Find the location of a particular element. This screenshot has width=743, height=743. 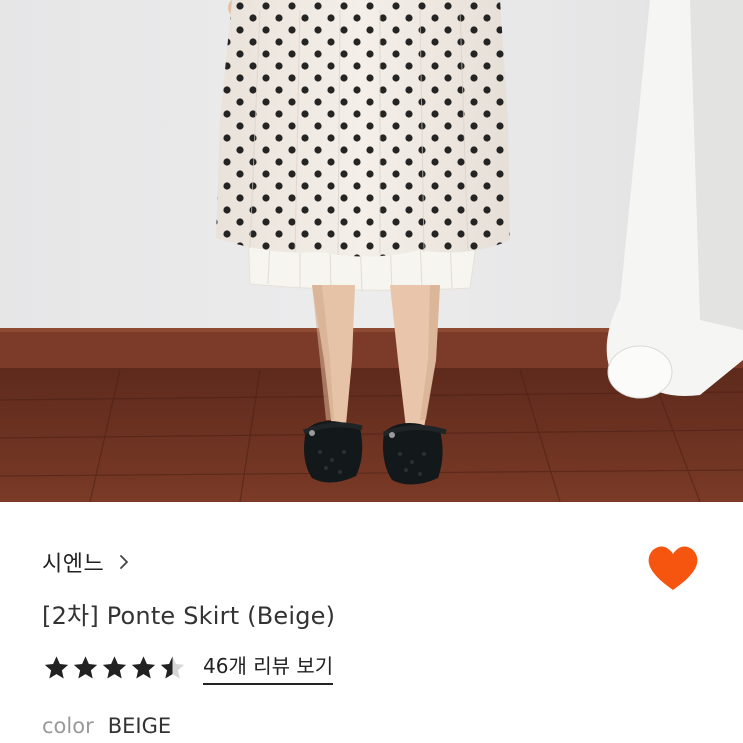

view-reviews-link: 46개 리뷰 보기 is located at coordinates (268, 667).